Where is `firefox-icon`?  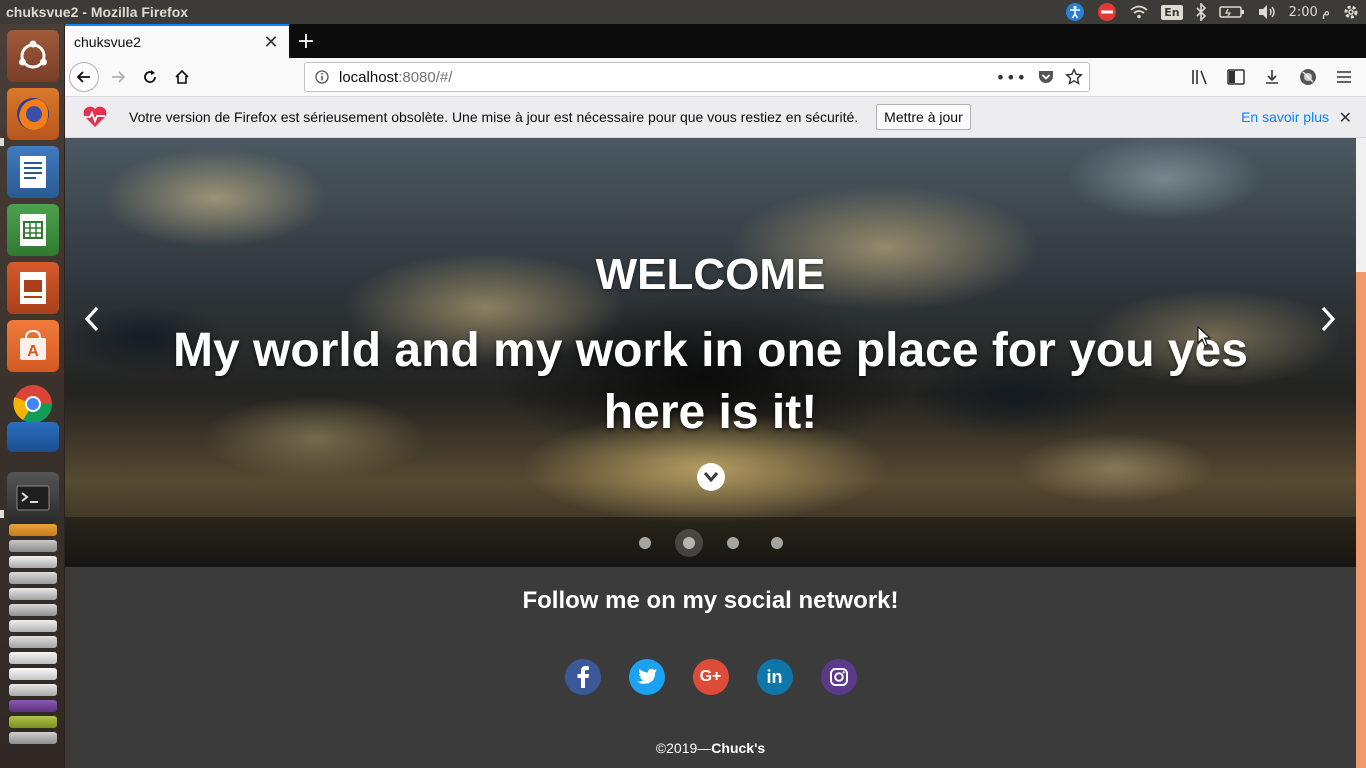 firefox-icon is located at coordinates (33, 114).